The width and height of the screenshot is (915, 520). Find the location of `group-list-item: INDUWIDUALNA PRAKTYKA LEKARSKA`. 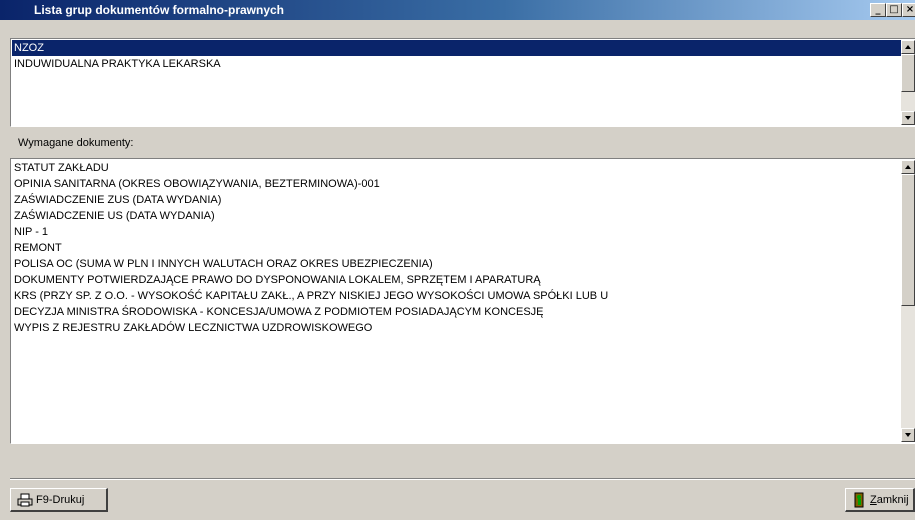

group-list-item: INDUWIDUALNA PRAKTYKA LEKARSKA is located at coordinates (456, 64).